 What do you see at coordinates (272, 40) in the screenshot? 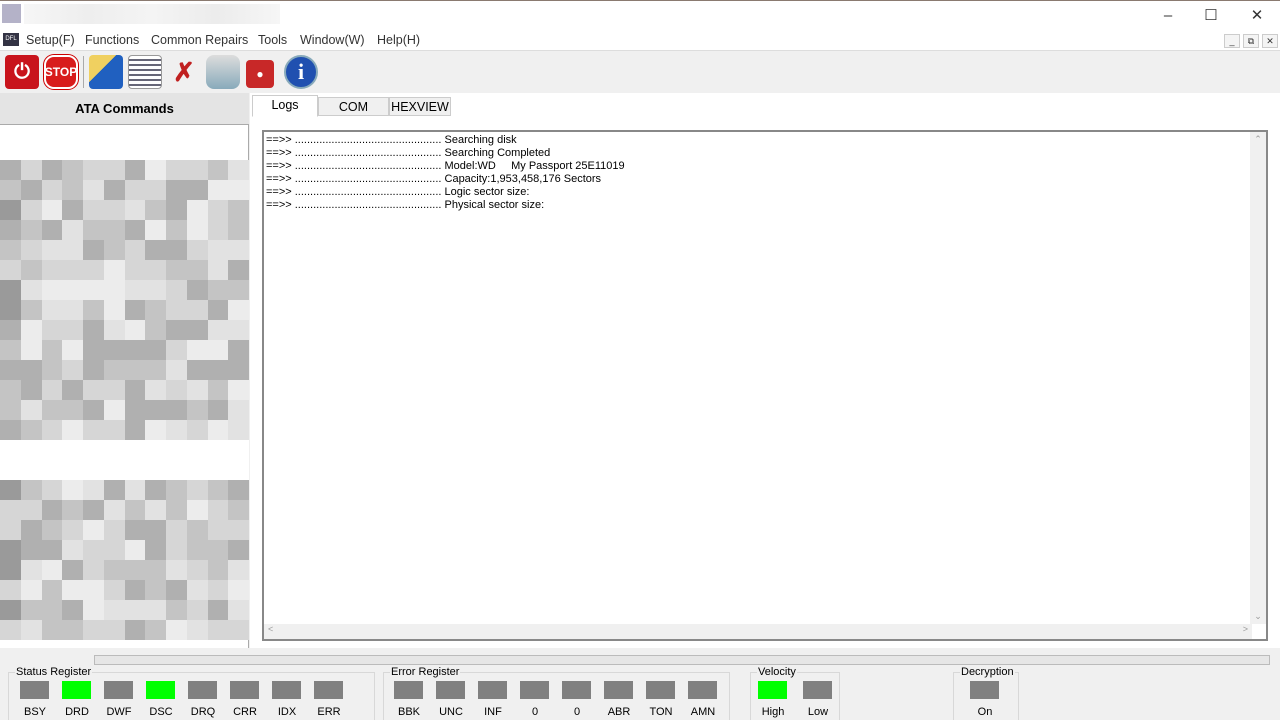
I see `menu-tools: Tools` at bounding box center [272, 40].